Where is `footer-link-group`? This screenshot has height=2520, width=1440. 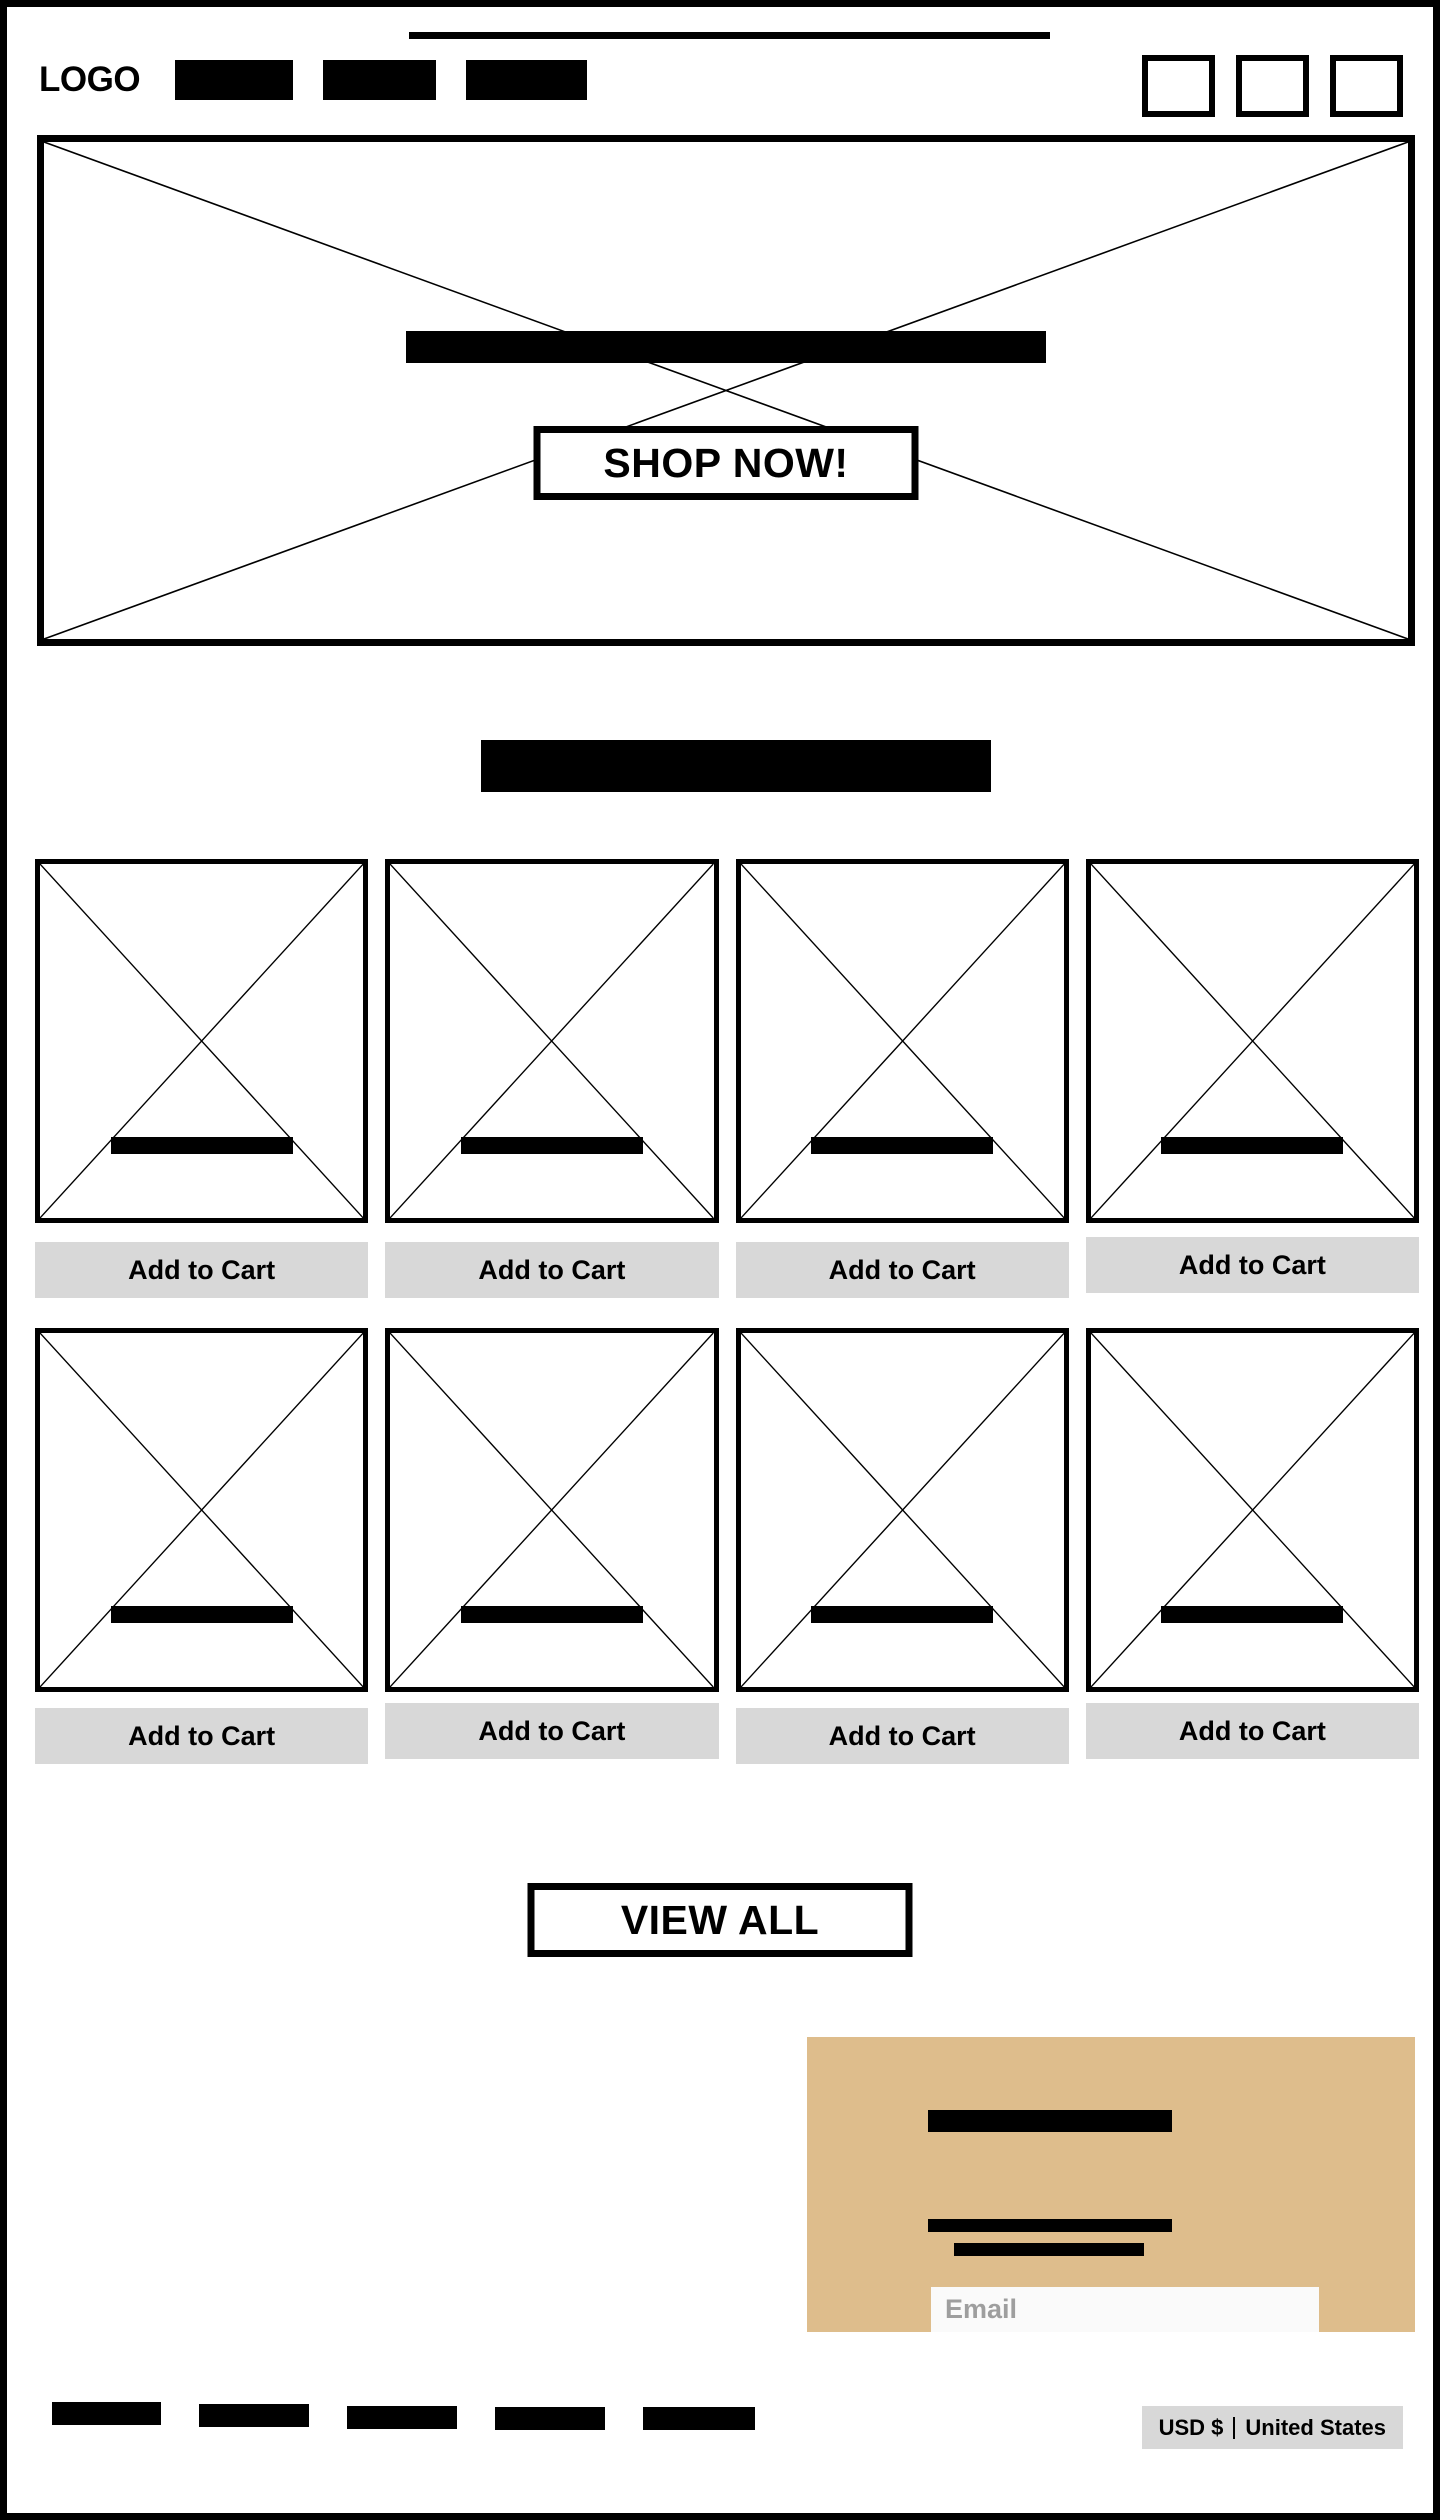
footer-link-group is located at coordinates (403, 2416).